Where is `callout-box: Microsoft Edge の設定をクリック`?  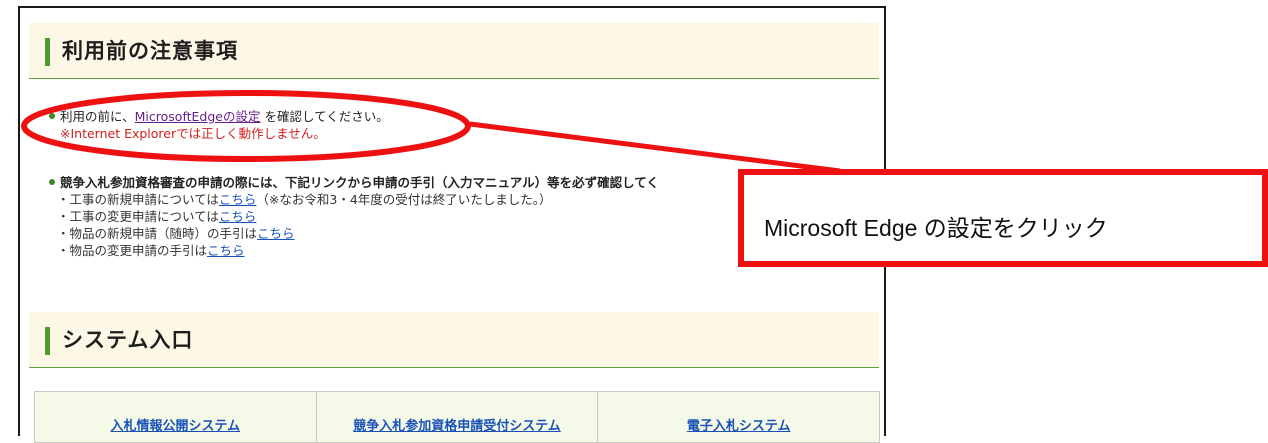 callout-box: Microsoft Edge の設定をクリック is located at coordinates (1003, 218).